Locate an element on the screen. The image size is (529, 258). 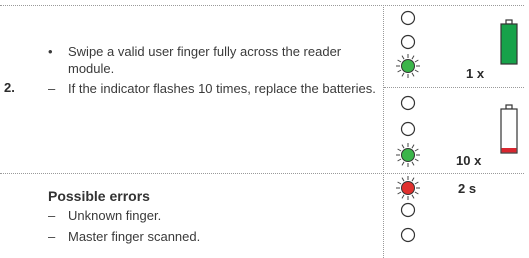
battery-full-icon is located at coordinates (509, 44).